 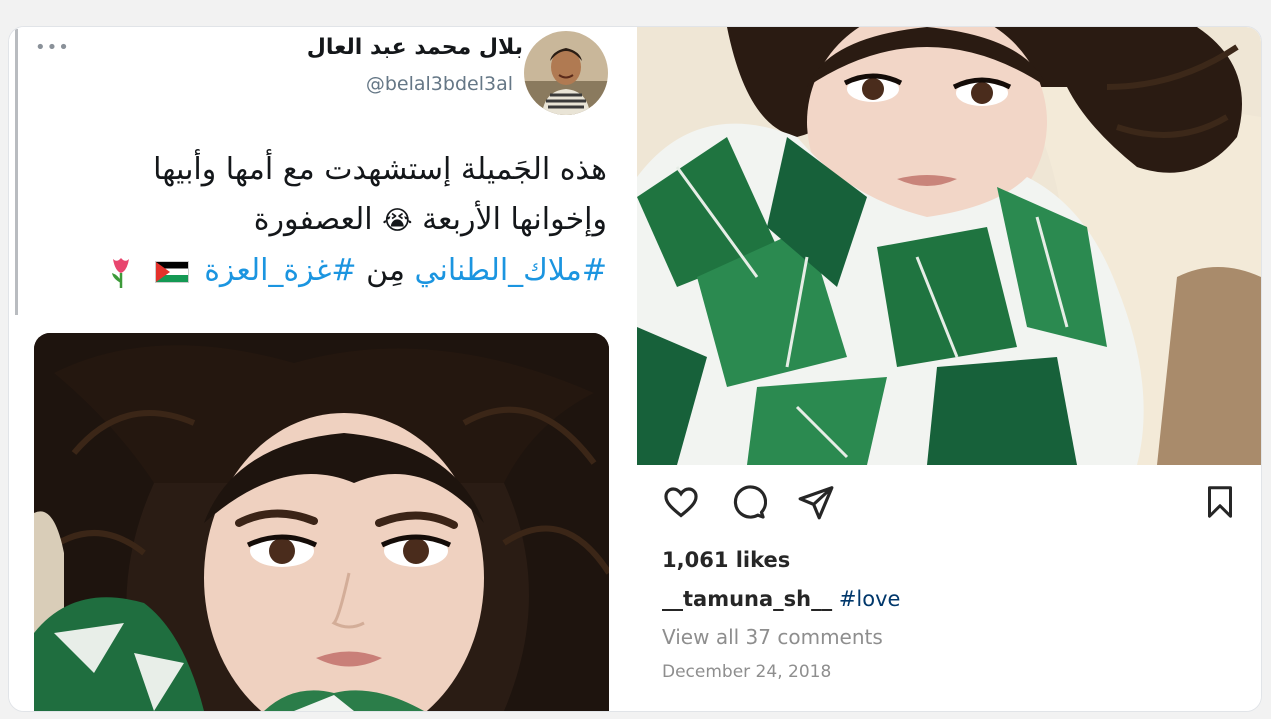 What do you see at coordinates (566, 73) in the screenshot?
I see `avatar` at bounding box center [566, 73].